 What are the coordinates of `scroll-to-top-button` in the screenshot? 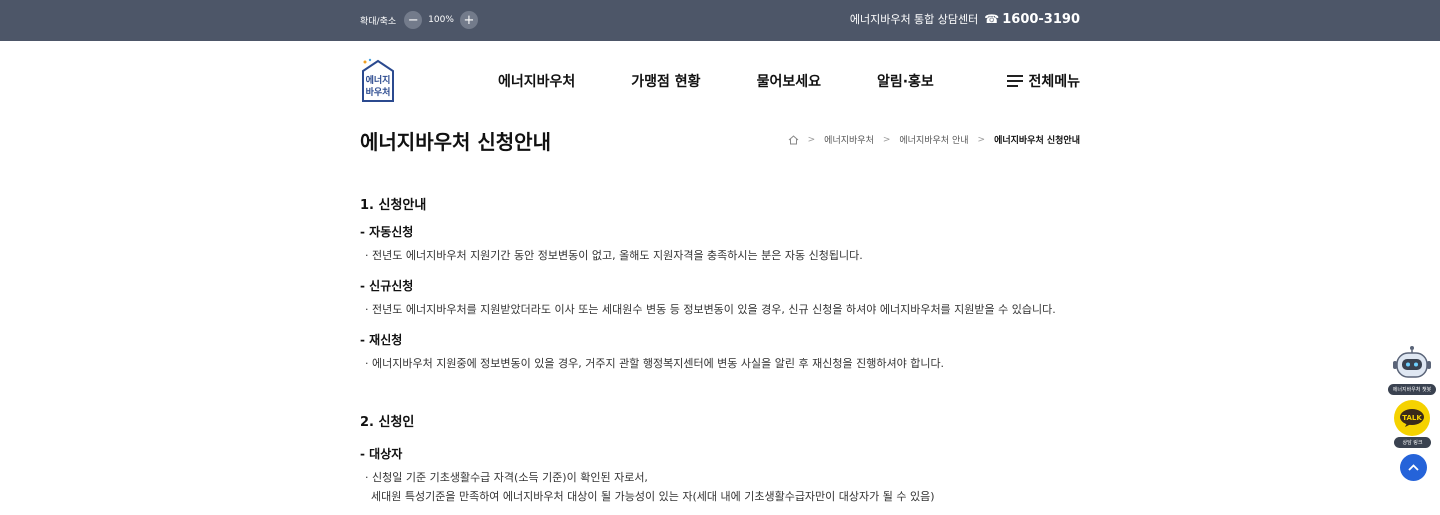 It's located at (1413, 467).